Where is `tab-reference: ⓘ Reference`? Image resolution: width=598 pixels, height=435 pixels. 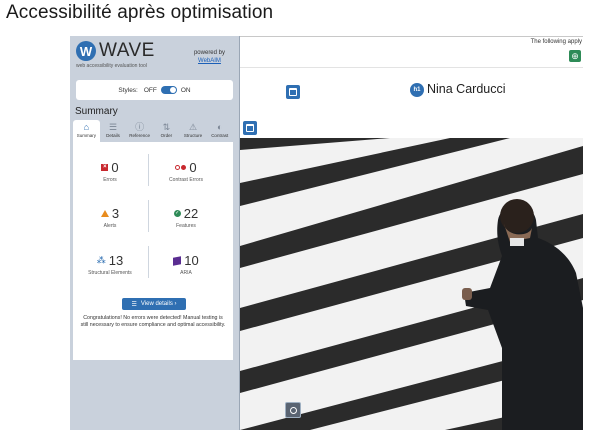 tab-reference: ⓘ Reference is located at coordinates (139, 131).